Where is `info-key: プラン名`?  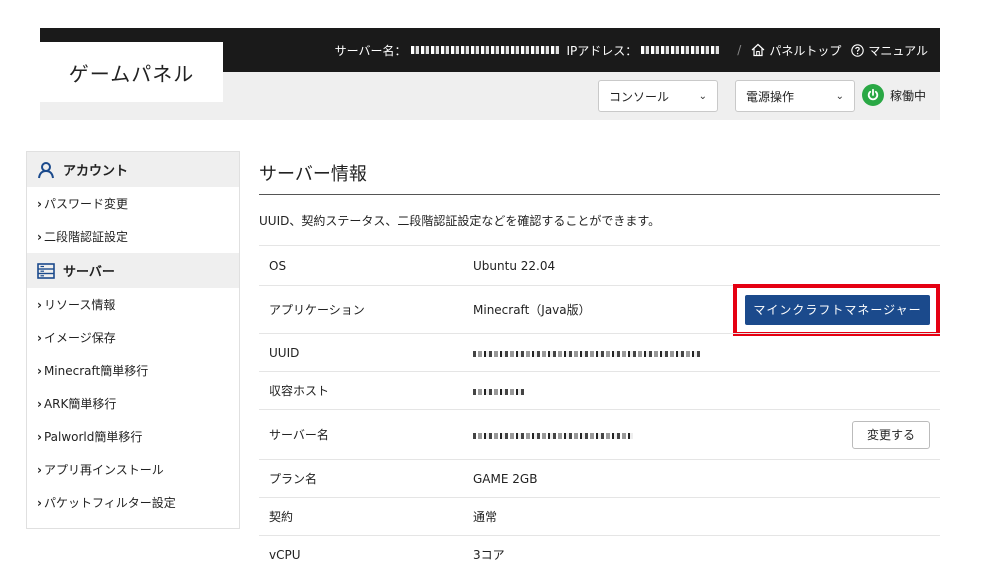
info-key: プラン名 is located at coordinates (293, 479).